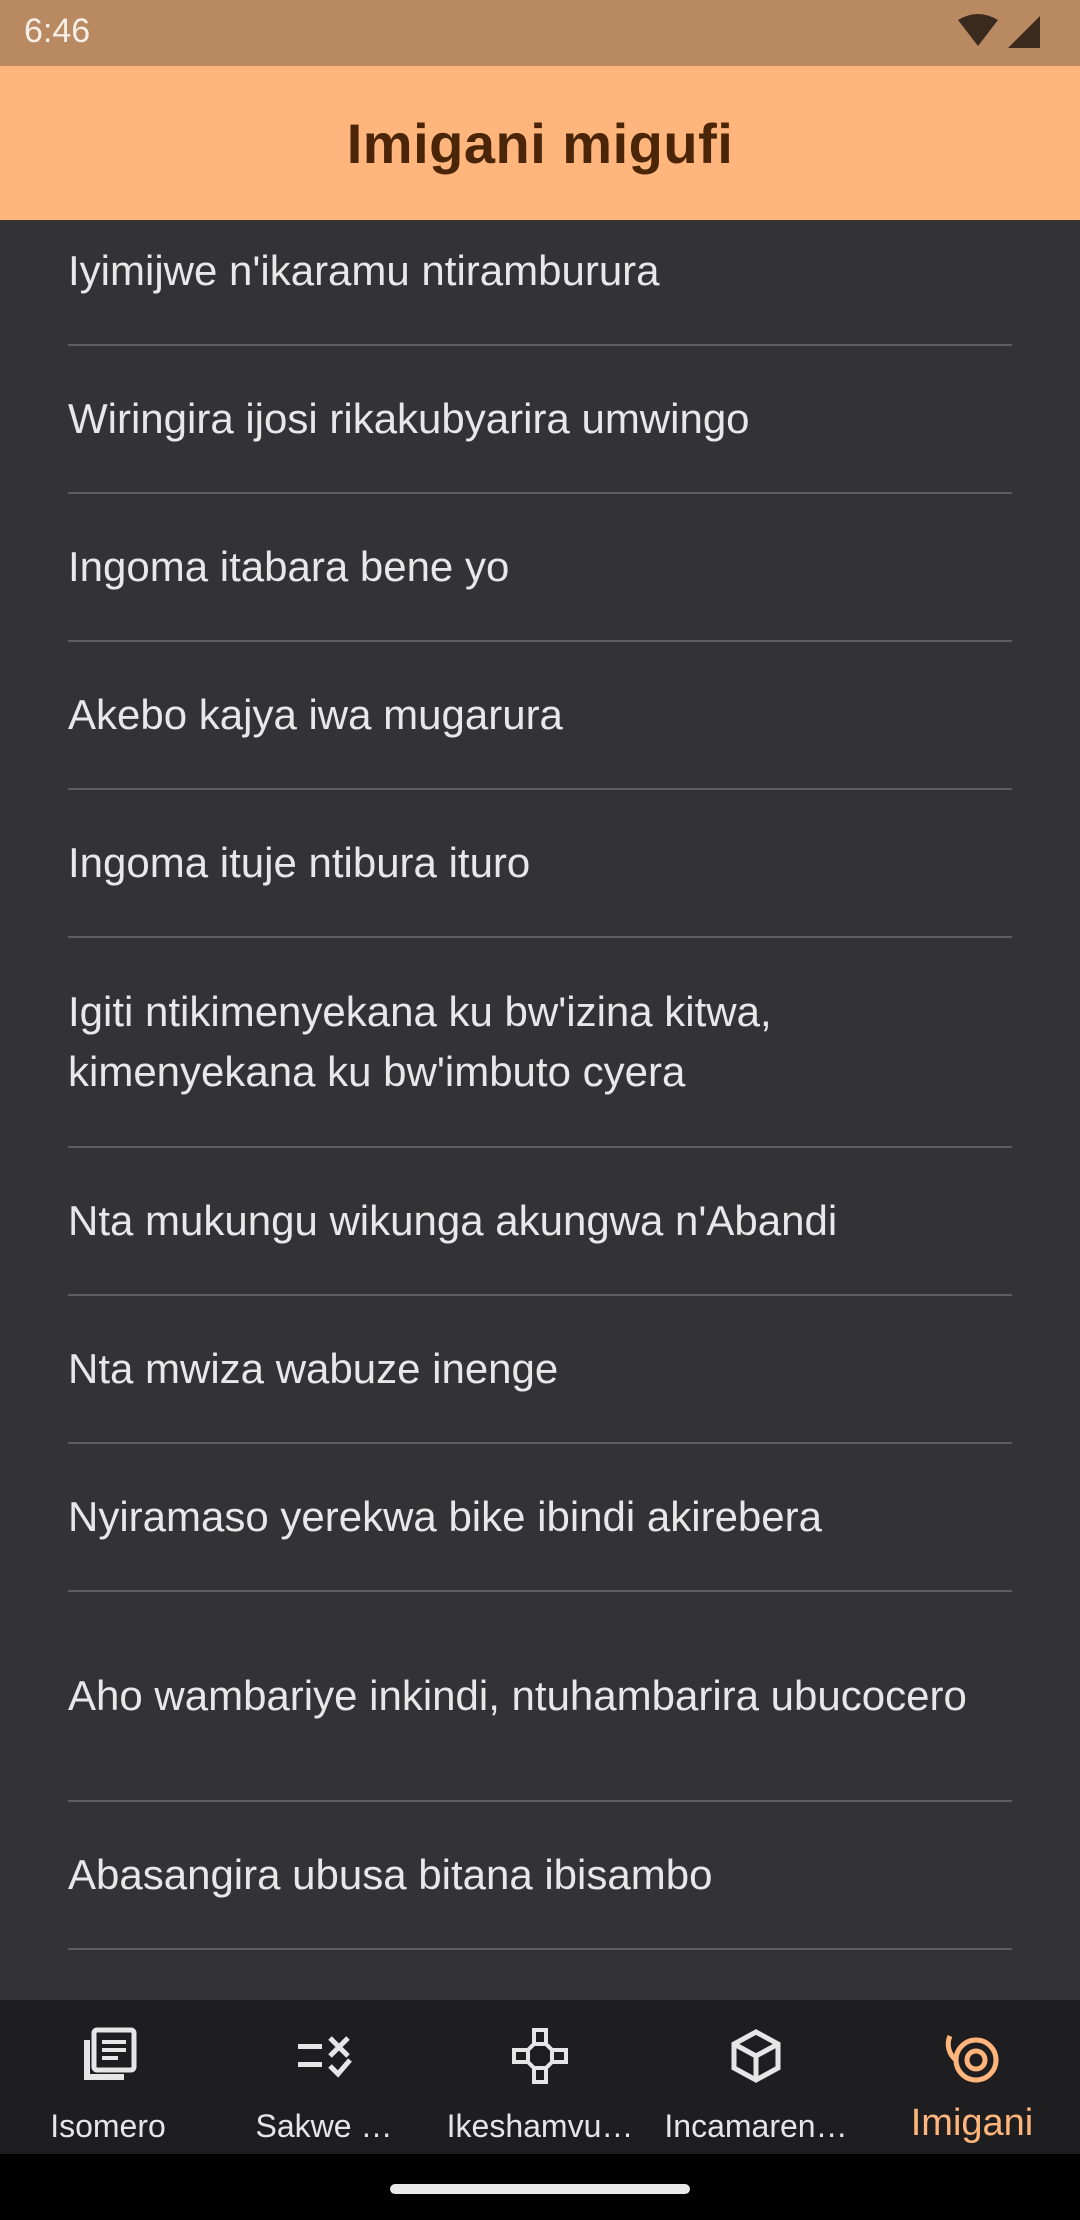  Describe the element at coordinates (289, 566) in the screenshot. I see `list-item-text: Ingoma itabara bene yo` at that location.